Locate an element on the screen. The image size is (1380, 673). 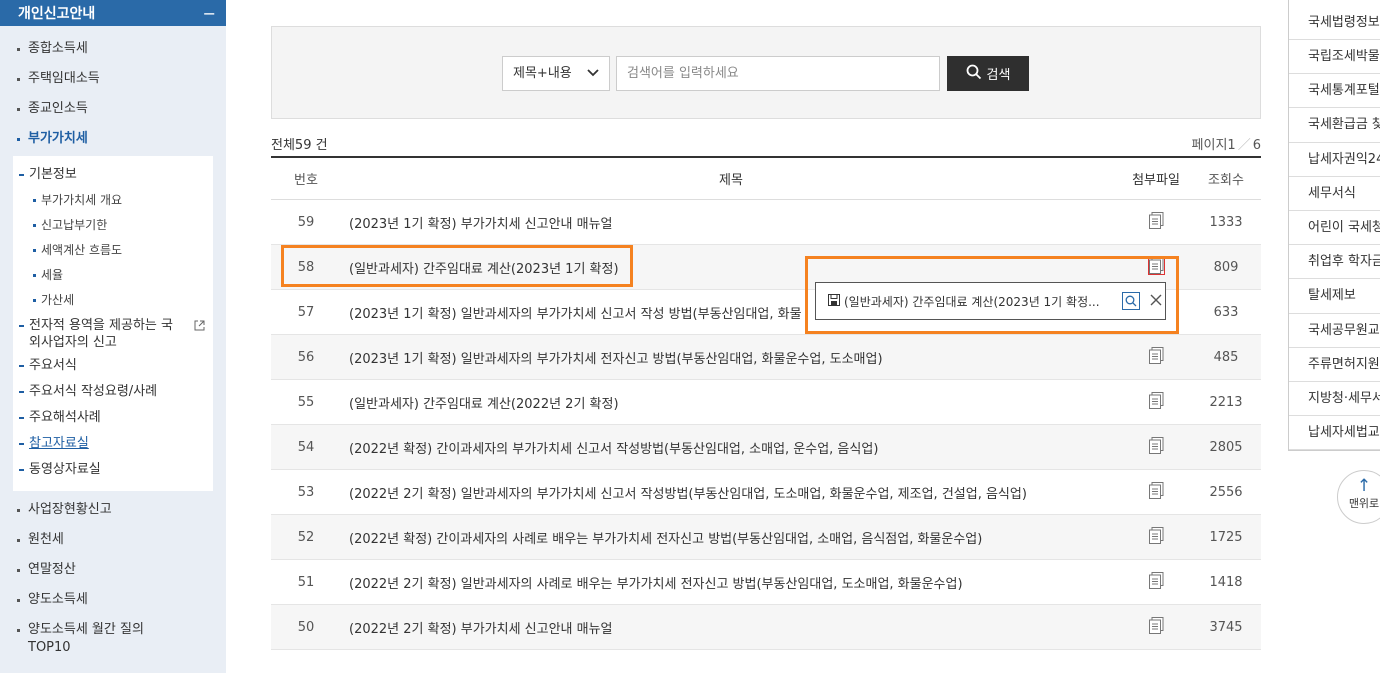
related-site-link: 지방청·세무서 is located at coordinates (1334, 399).